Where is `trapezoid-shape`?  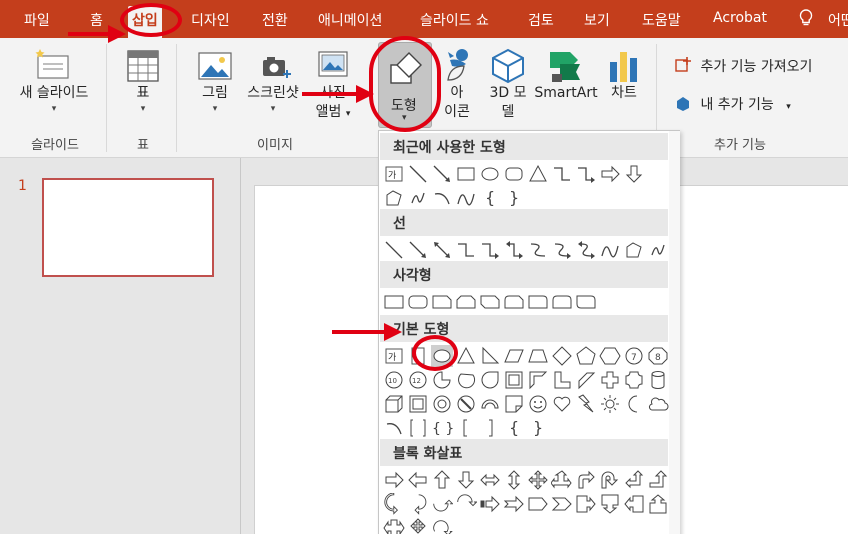
trapezoid-shape is located at coordinates (538, 356).